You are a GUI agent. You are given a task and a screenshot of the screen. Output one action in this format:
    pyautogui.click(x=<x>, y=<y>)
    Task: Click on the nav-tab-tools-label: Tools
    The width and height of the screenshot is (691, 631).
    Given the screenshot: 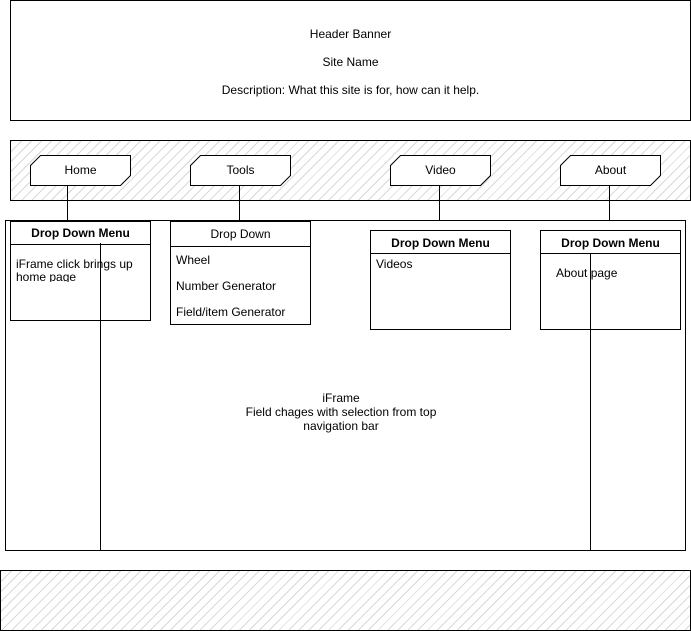 What is the action you would take?
    pyautogui.click(x=240, y=170)
    